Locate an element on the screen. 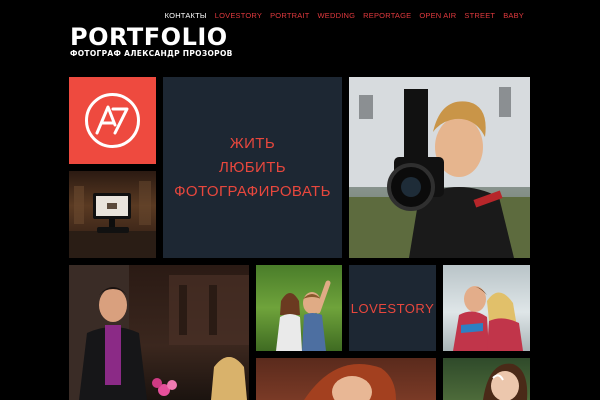  photo-girl-facepaint is located at coordinates (486, 379).